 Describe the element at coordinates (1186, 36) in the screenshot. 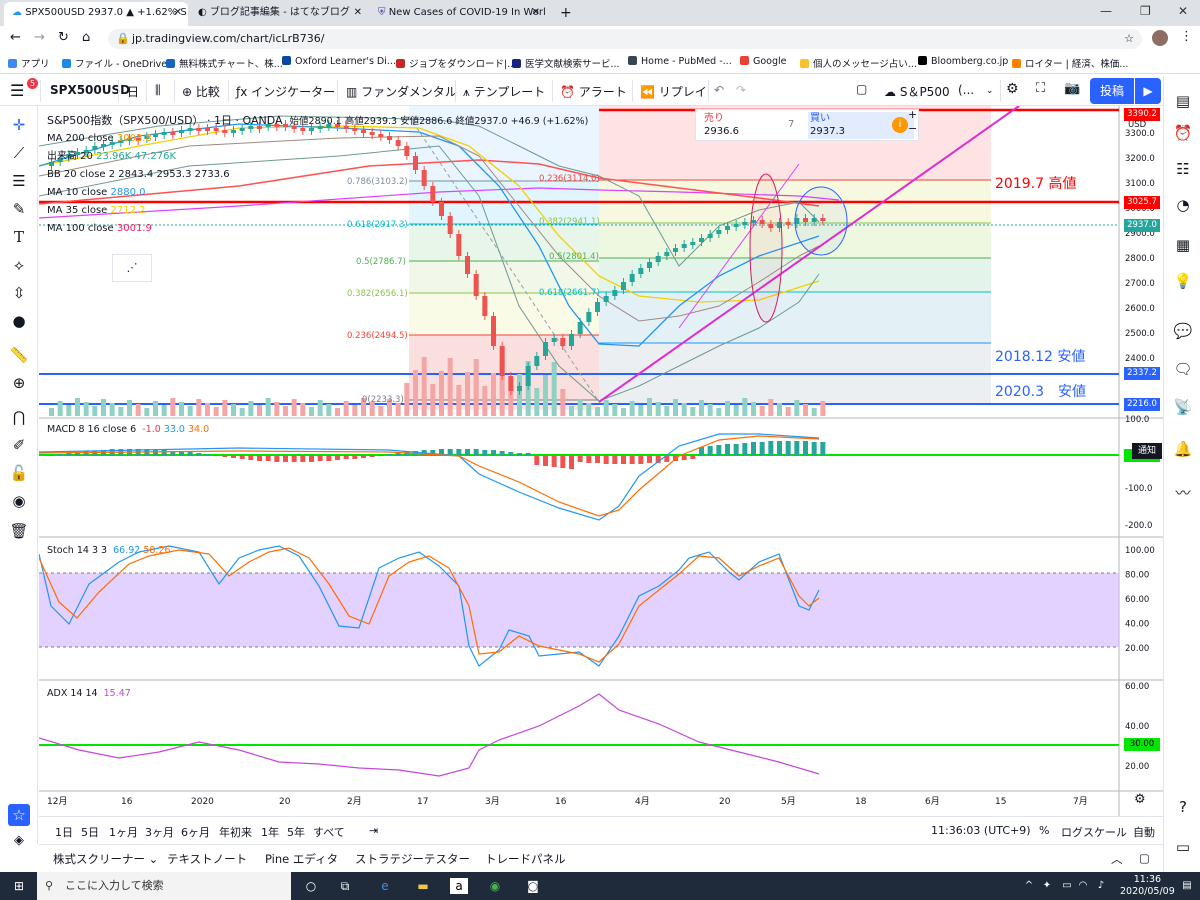

I see `browser-menu-icon: ⋮` at that location.